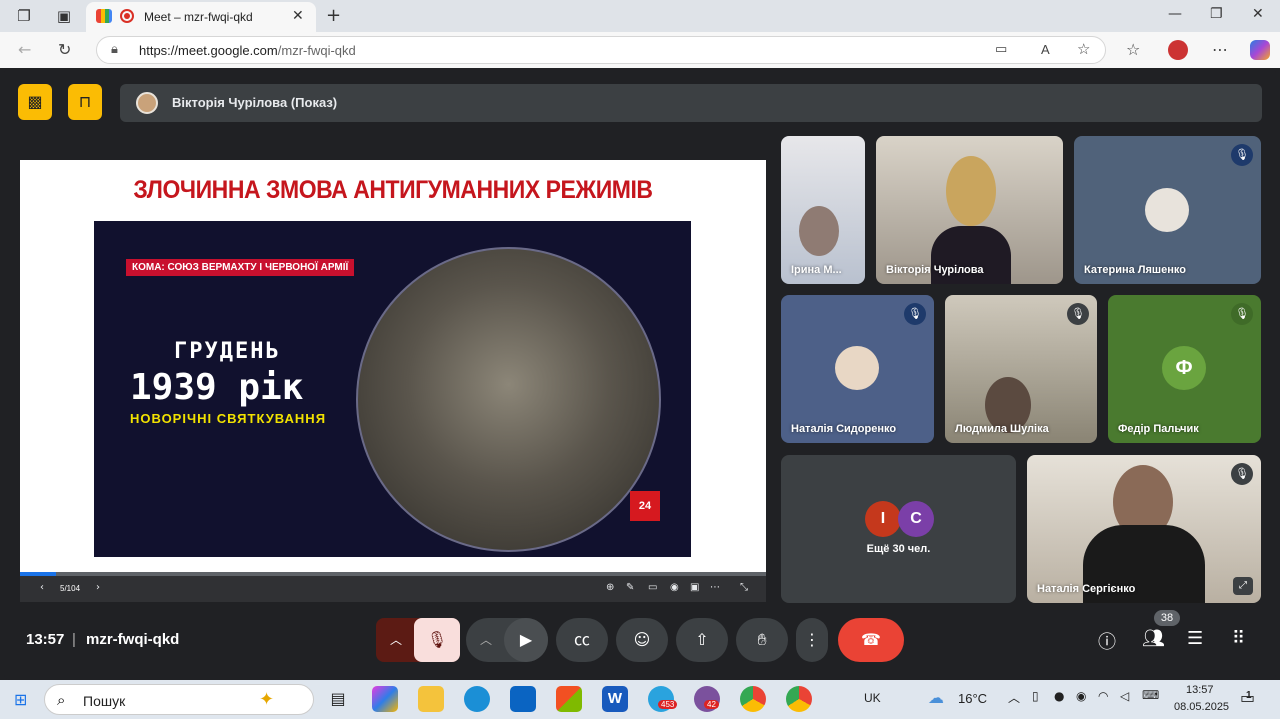 The image size is (1280, 719). I want to click on close-window-icon: ✕, so click(1258, 14).